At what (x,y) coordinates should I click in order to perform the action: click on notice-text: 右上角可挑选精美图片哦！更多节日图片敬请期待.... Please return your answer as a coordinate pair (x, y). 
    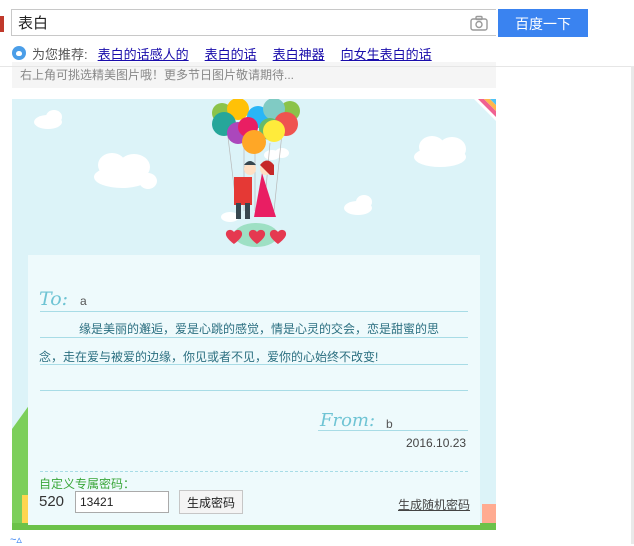
    Looking at the image, I should click on (157, 75).